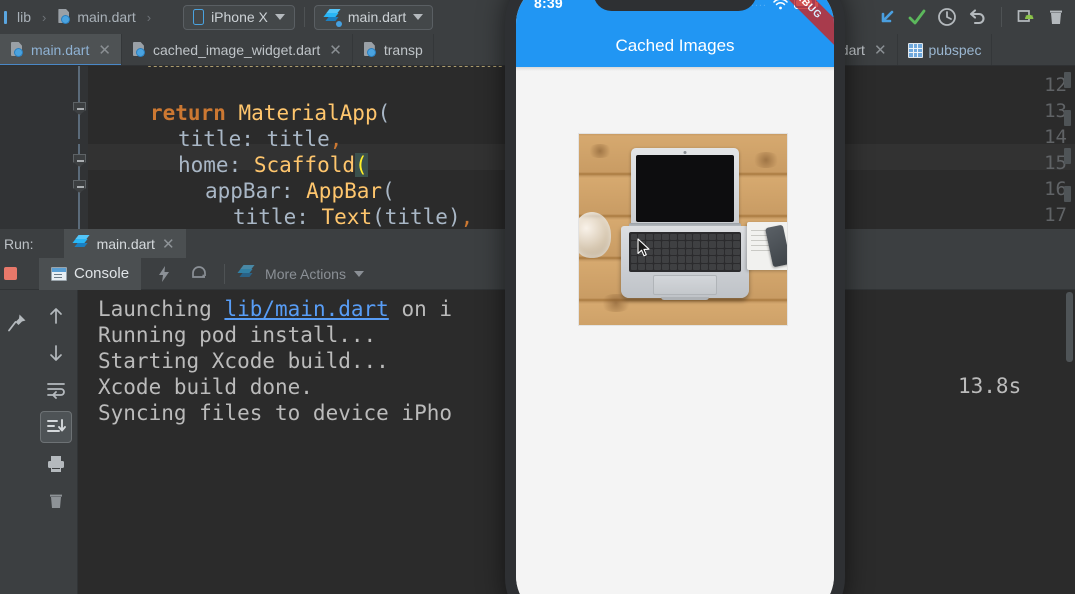 The height and width of the screenshot is (594, 1075). What do you see at coordinates (305, 274) in the screenshot?
I see `more-actions-label: More Actions` at bounding box center [305, 274].